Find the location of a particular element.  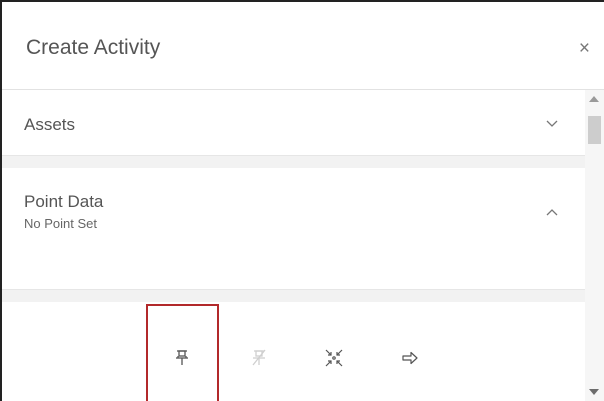

point-data-label: Point Data is located at coordinates (64, 201).